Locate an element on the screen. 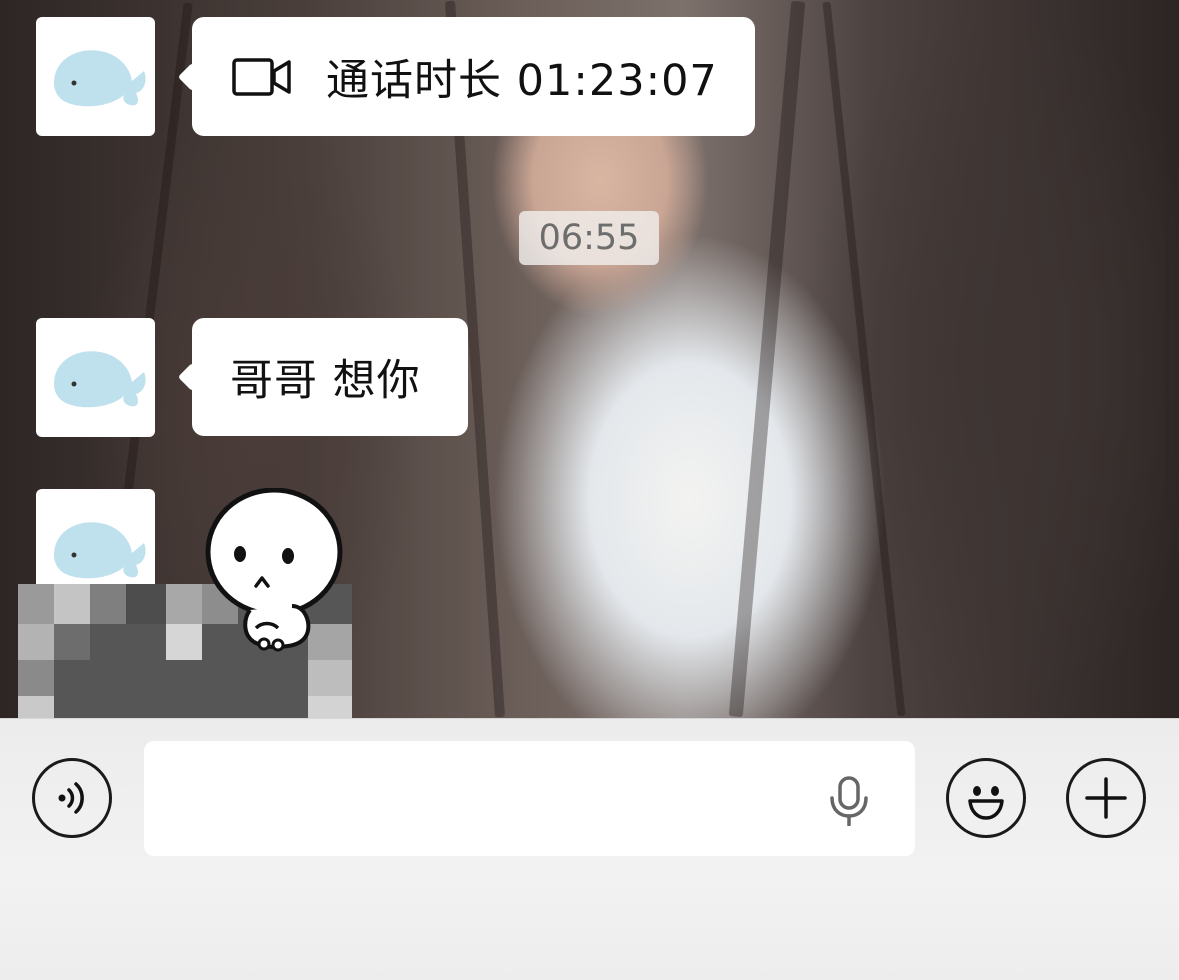  video-call-message-bubble: 通话时长 01:23:07 is located at coordinates (473, 76).